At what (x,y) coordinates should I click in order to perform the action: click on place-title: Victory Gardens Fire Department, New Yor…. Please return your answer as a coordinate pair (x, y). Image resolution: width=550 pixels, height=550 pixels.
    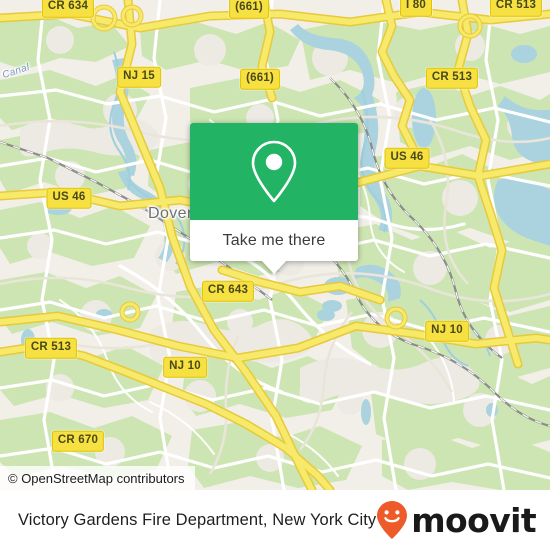
    Looking at the image, I should click on (197, 519).